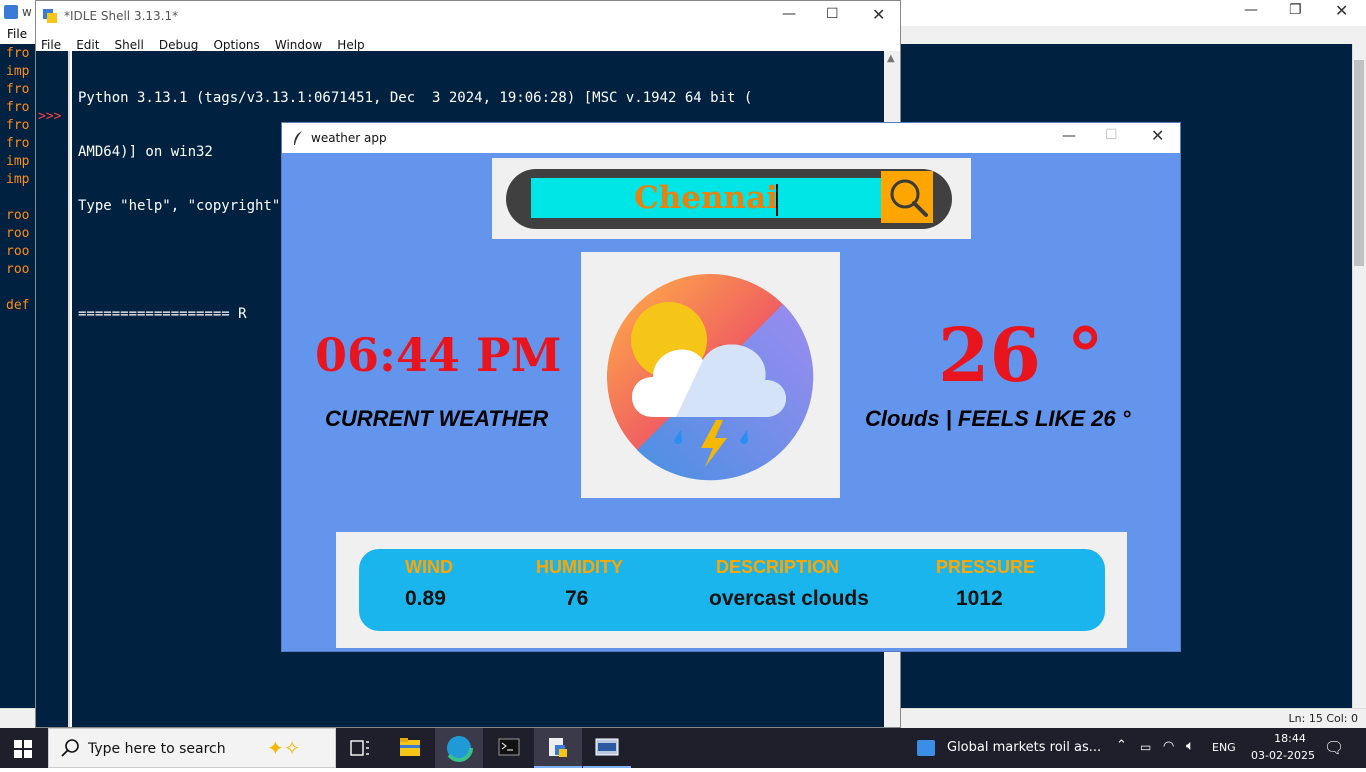 The width and height of the screenshot is (1366, 772). I want to click on wind-label: WIND, so click(429, 567).